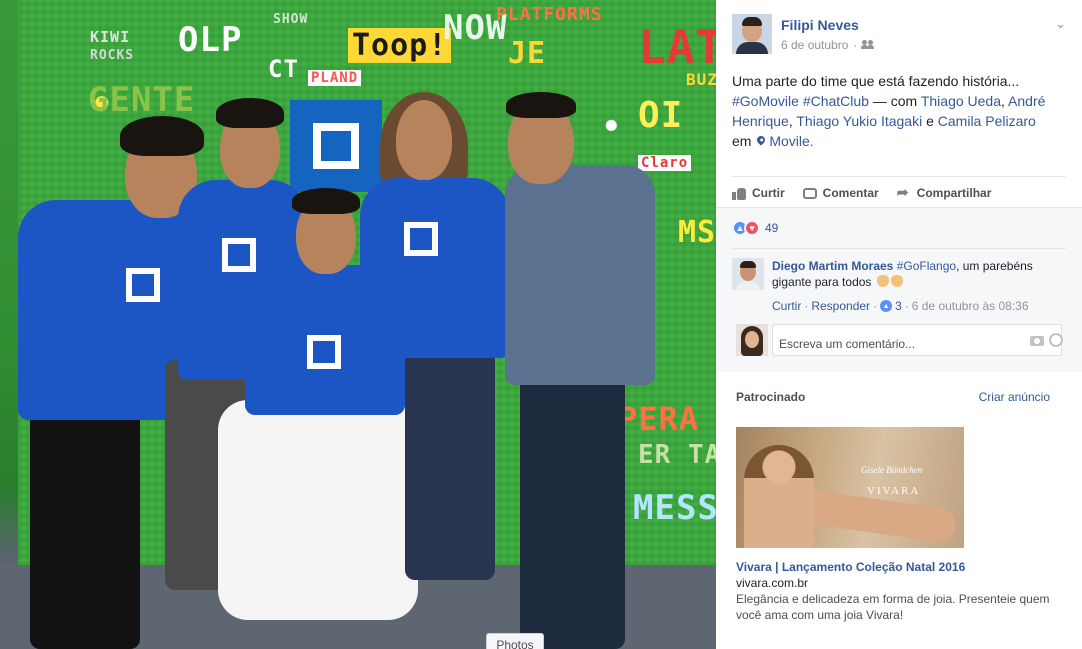  I want to click on photos-tab: Photos, so click(515, 641).